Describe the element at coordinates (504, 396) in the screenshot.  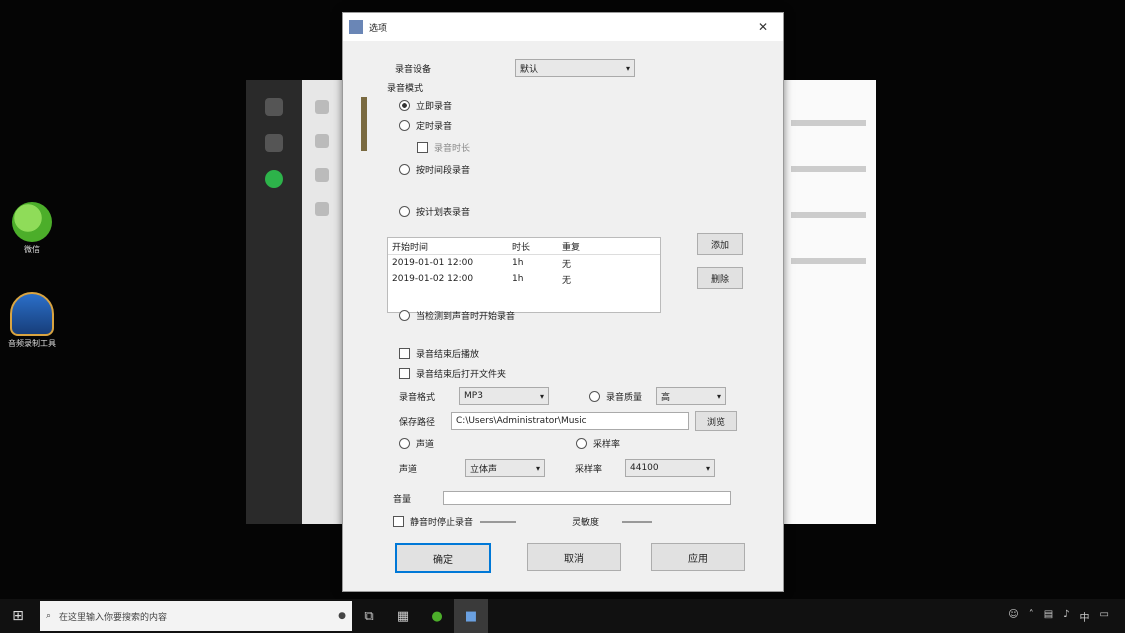
I see `format-select: MP3 ▾` at that location.